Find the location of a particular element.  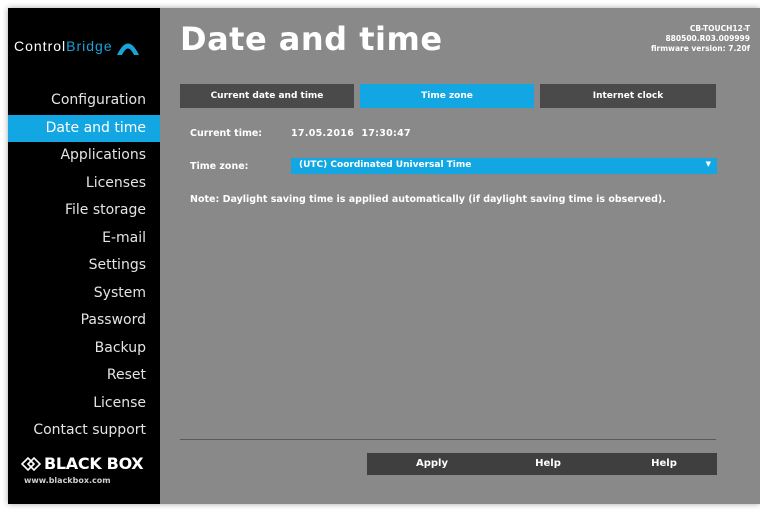

brand-name: BLACK BOX is located at coordinates (94, 463).